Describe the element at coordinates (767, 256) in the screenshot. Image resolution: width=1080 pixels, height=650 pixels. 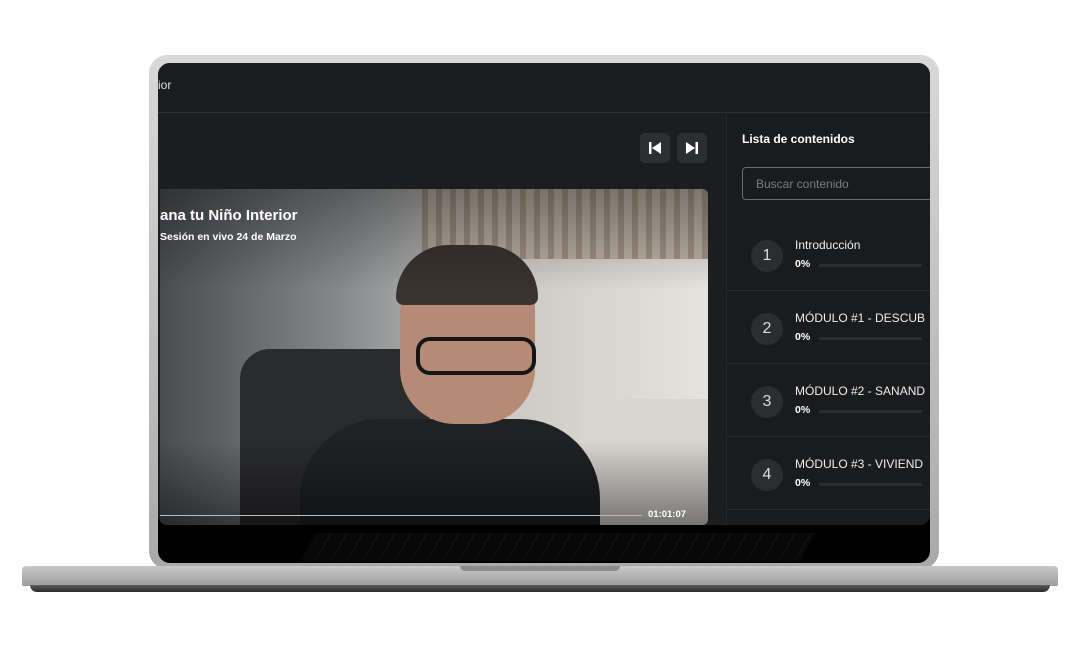
I see `item-number: 1` at that location.